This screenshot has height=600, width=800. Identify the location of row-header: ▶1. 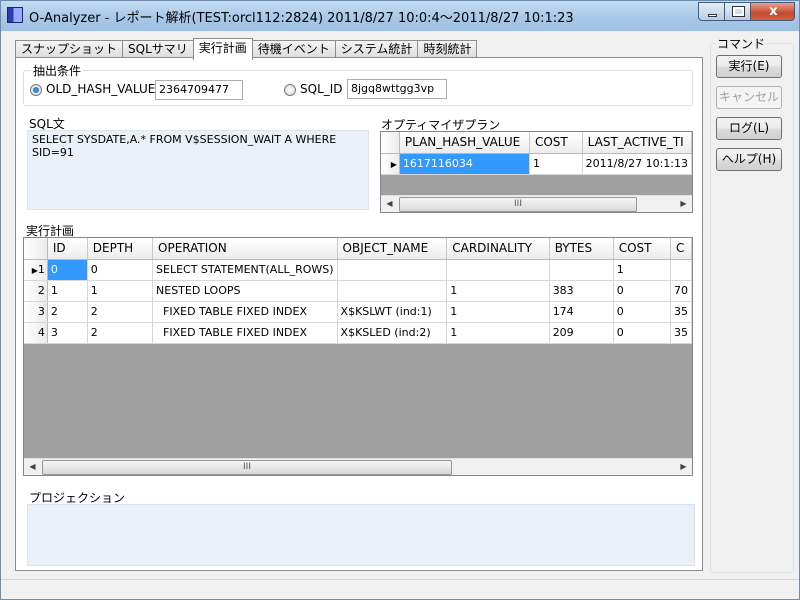
(36, 270).